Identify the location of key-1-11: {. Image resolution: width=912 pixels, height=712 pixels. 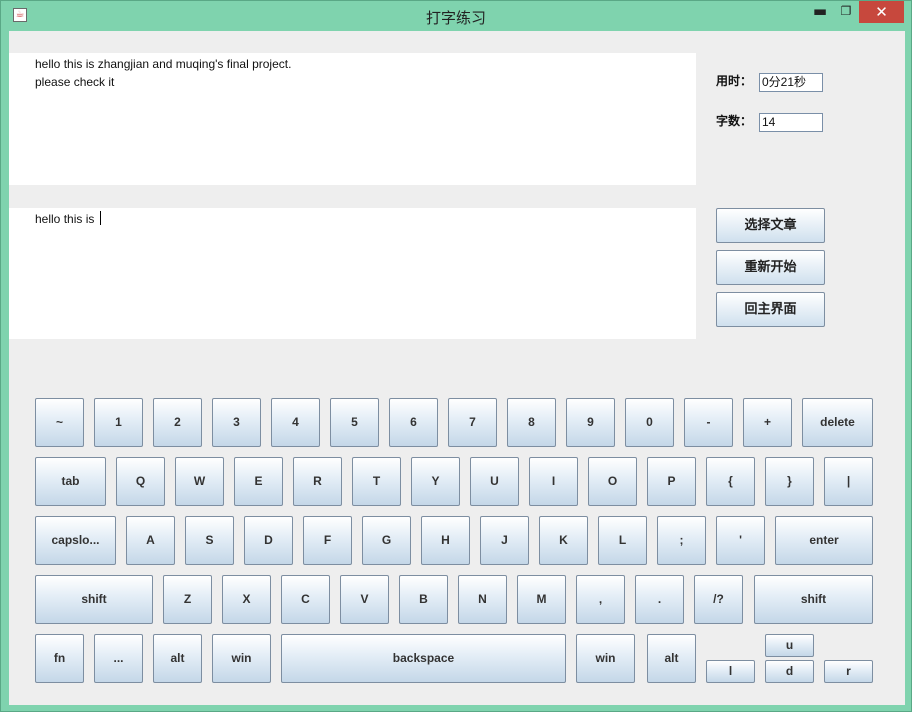
(730, 481).